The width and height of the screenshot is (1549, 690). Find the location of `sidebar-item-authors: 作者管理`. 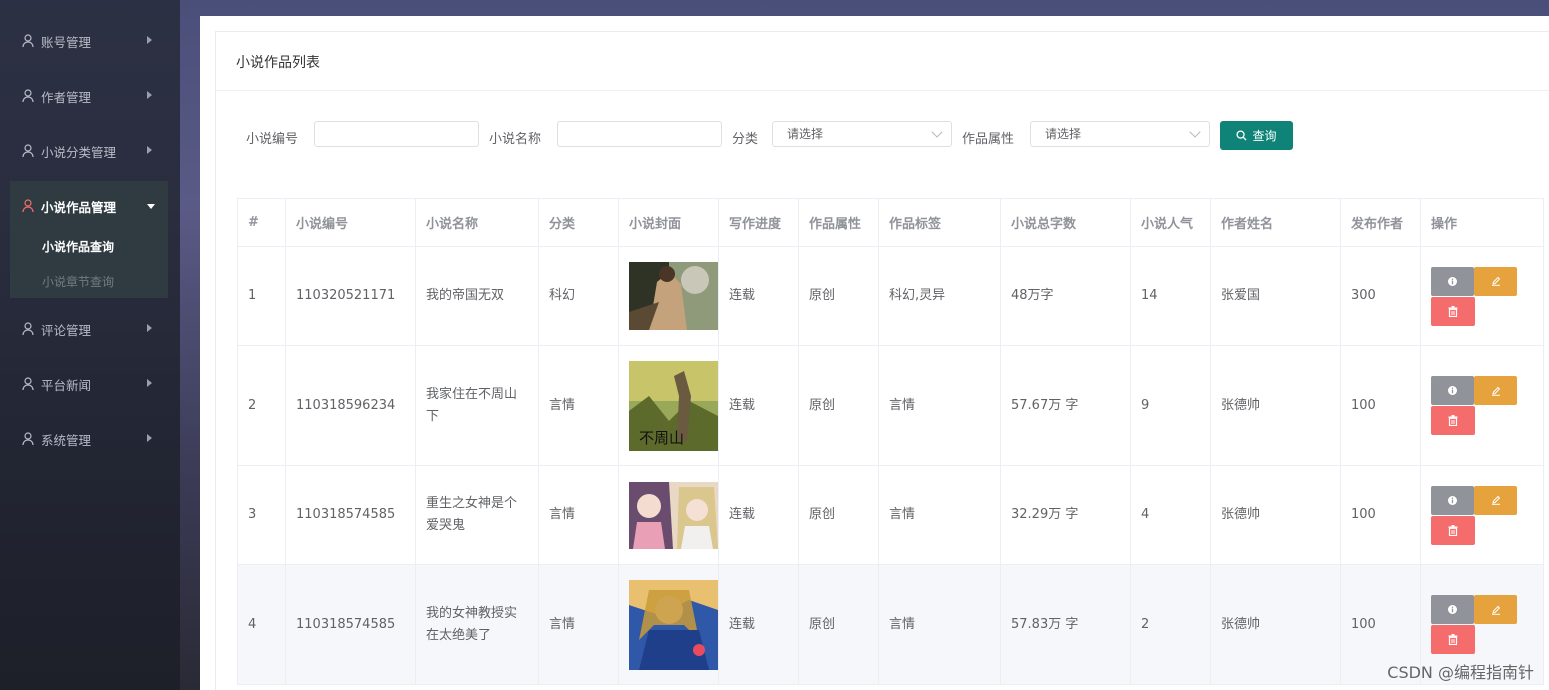

sidebar-item-authors: 作者管理 is located at coordinates (85, 96).